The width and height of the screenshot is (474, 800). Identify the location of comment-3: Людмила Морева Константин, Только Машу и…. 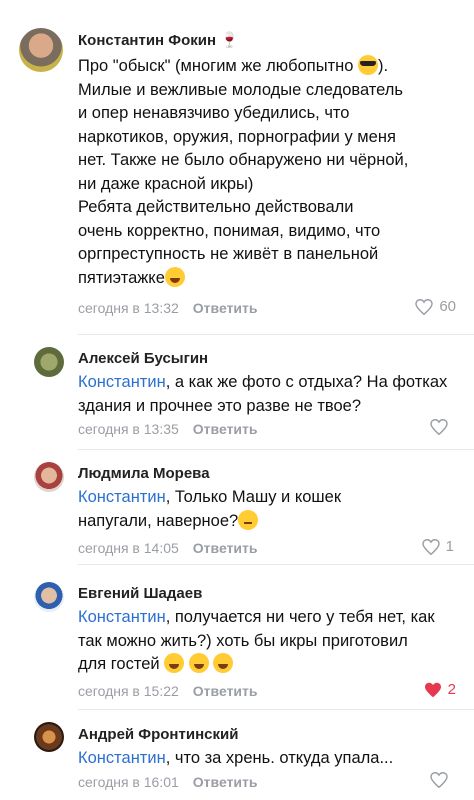
(237, 507).